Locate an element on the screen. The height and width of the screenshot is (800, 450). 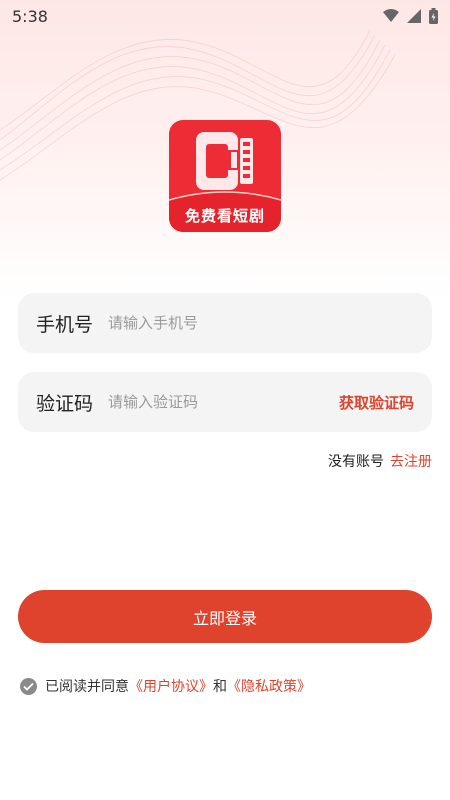
code-label: 验证码 is located at coordinates (65, 403).